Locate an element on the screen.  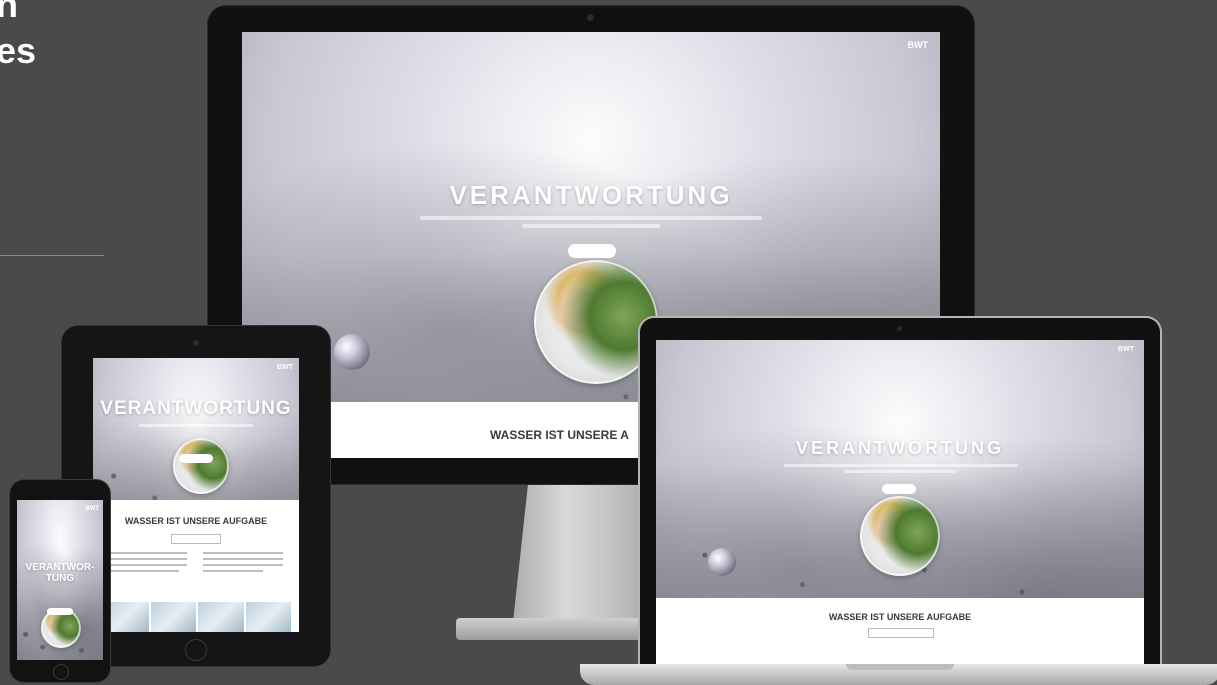
phone-home-button is located at coordinates (61, 672).